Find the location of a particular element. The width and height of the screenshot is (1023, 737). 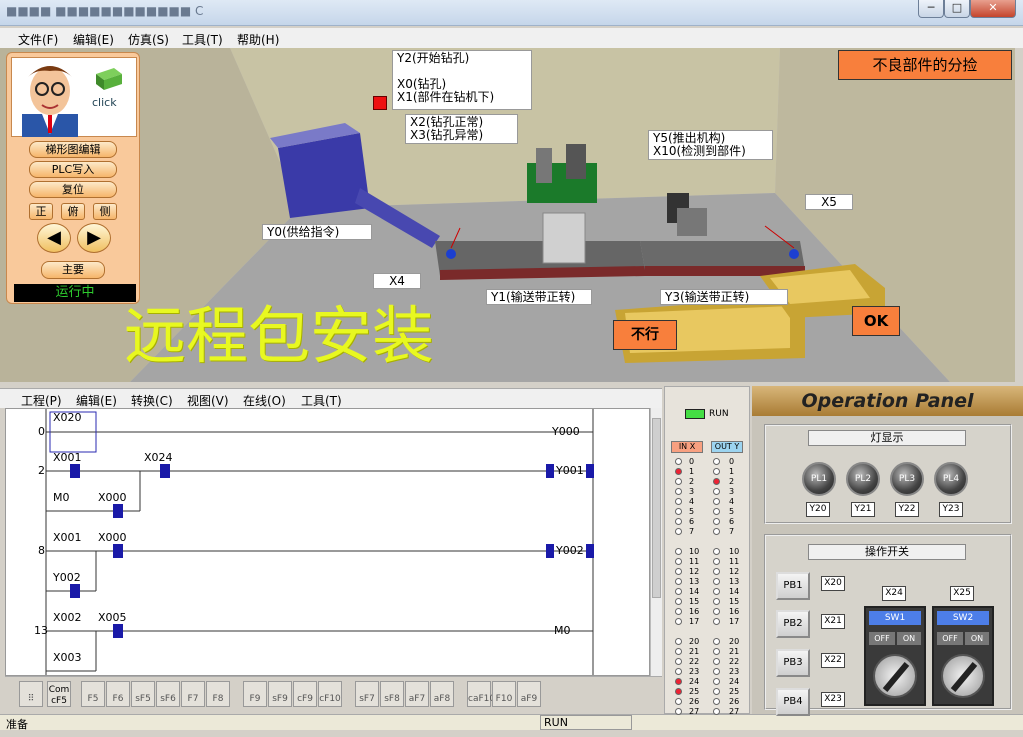

contact-label: X005 is located at coordinates (112, 617).